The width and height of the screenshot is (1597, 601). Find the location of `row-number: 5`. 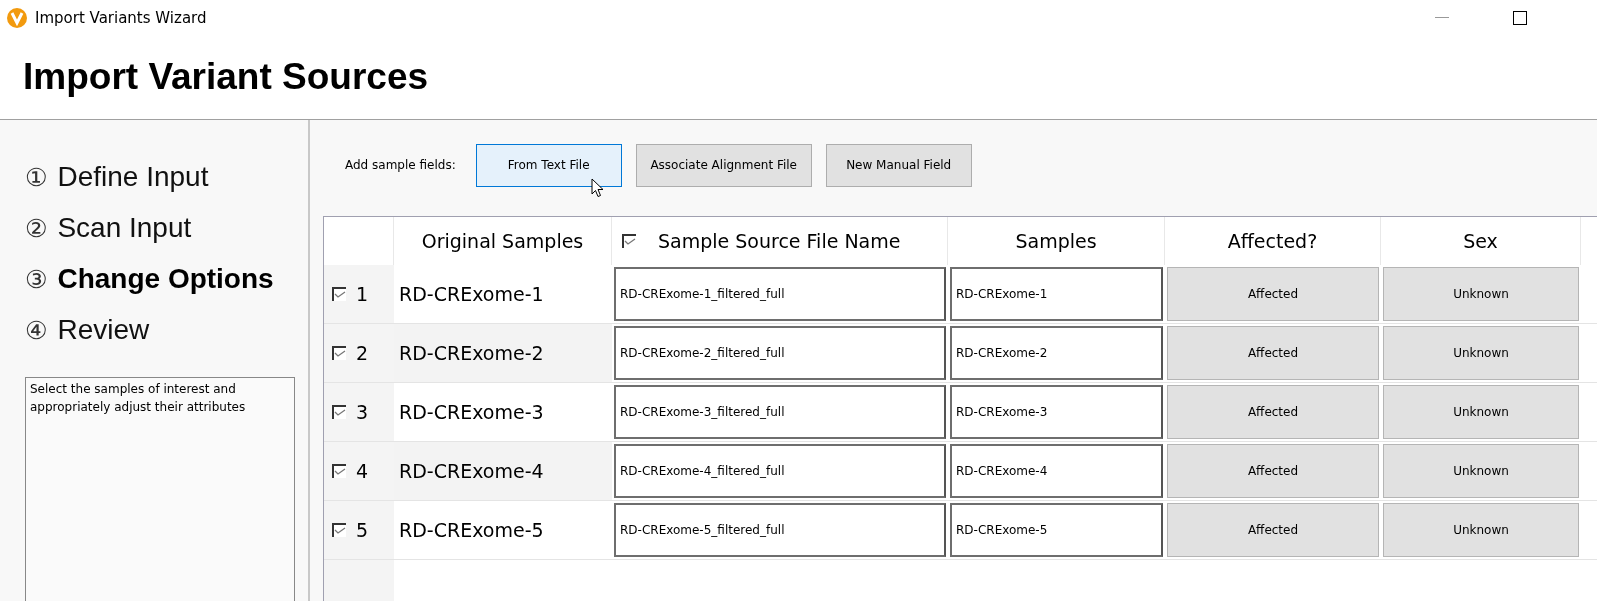

row-number: 5 is located at coordinates (362, 530).